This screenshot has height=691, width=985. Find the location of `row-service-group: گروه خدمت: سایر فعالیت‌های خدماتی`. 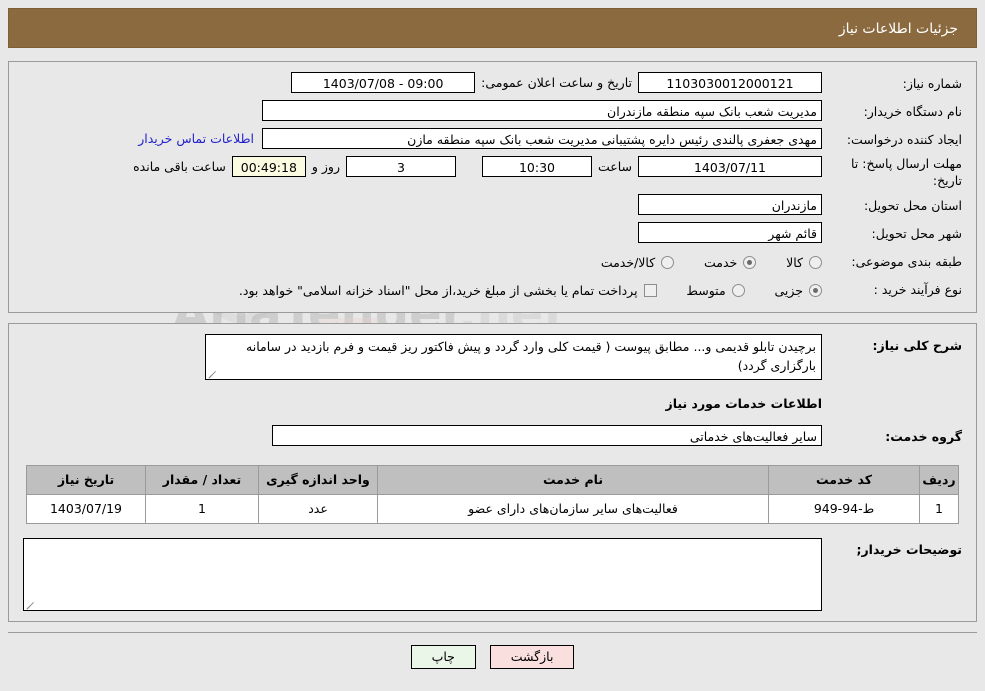

row-service-group: گروه خدمت: سایر فعالیت‌های خدماتی is located at coordinates (492, 436).